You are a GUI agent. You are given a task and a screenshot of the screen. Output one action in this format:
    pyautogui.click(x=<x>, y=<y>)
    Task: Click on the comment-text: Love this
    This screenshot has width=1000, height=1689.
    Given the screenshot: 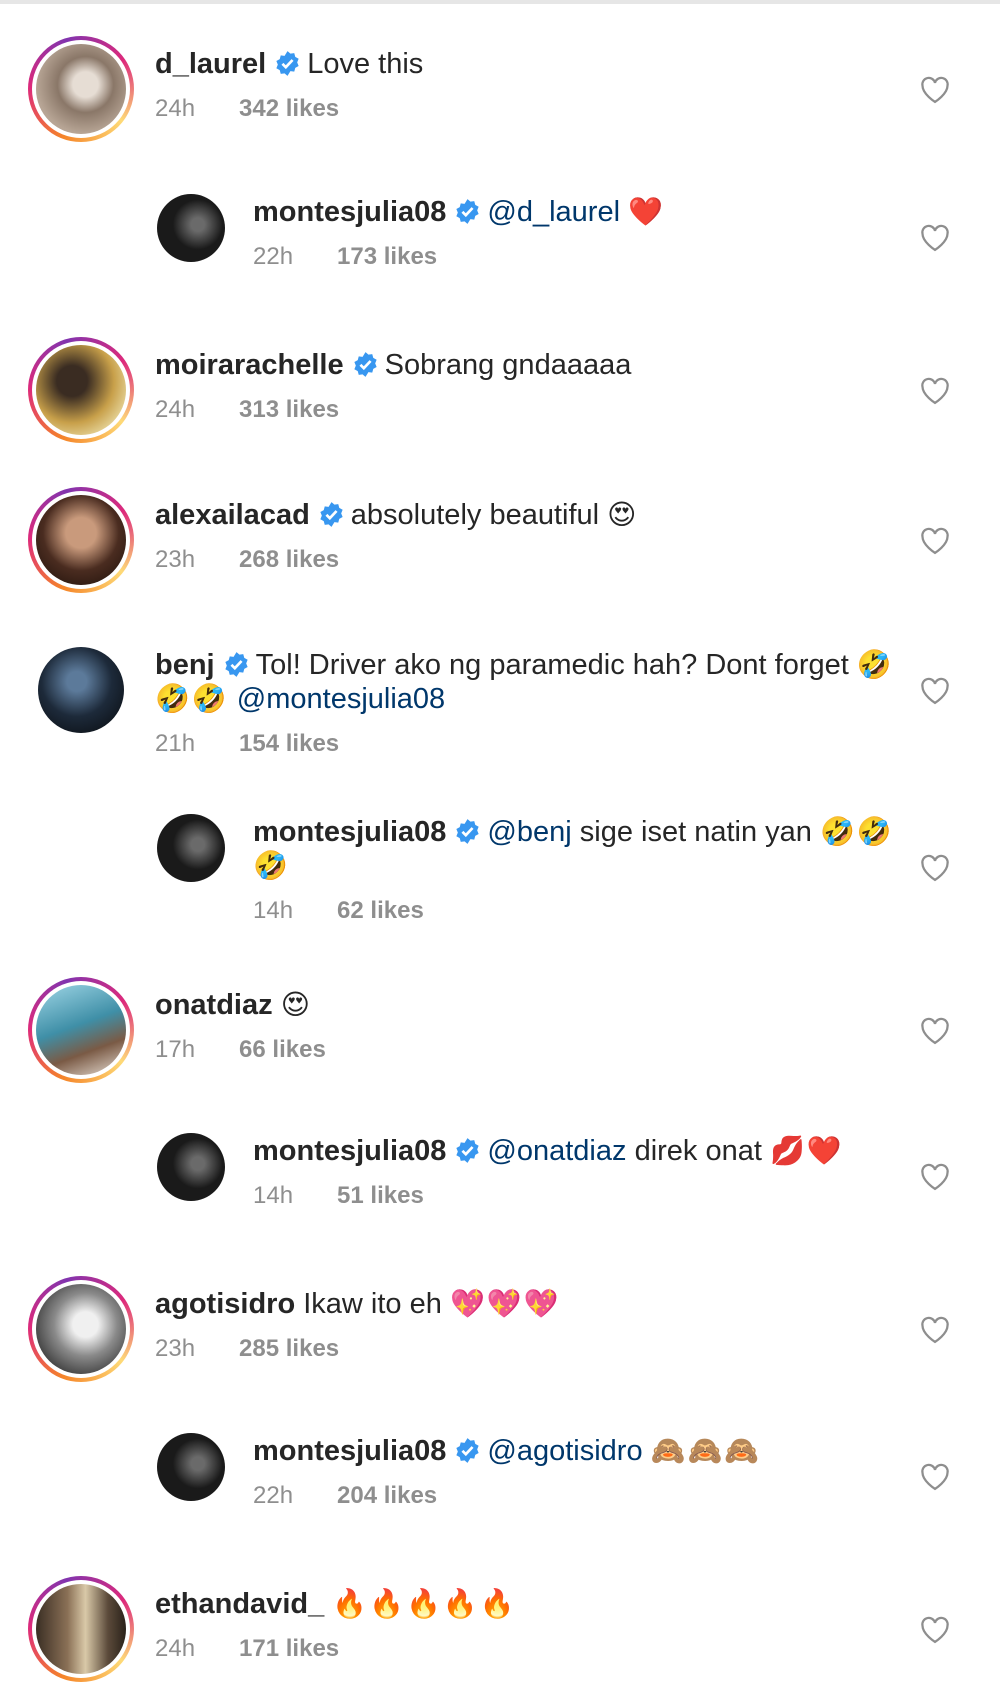 What is the action you would take?
    pyautogui.click(x=365, y=64)
    